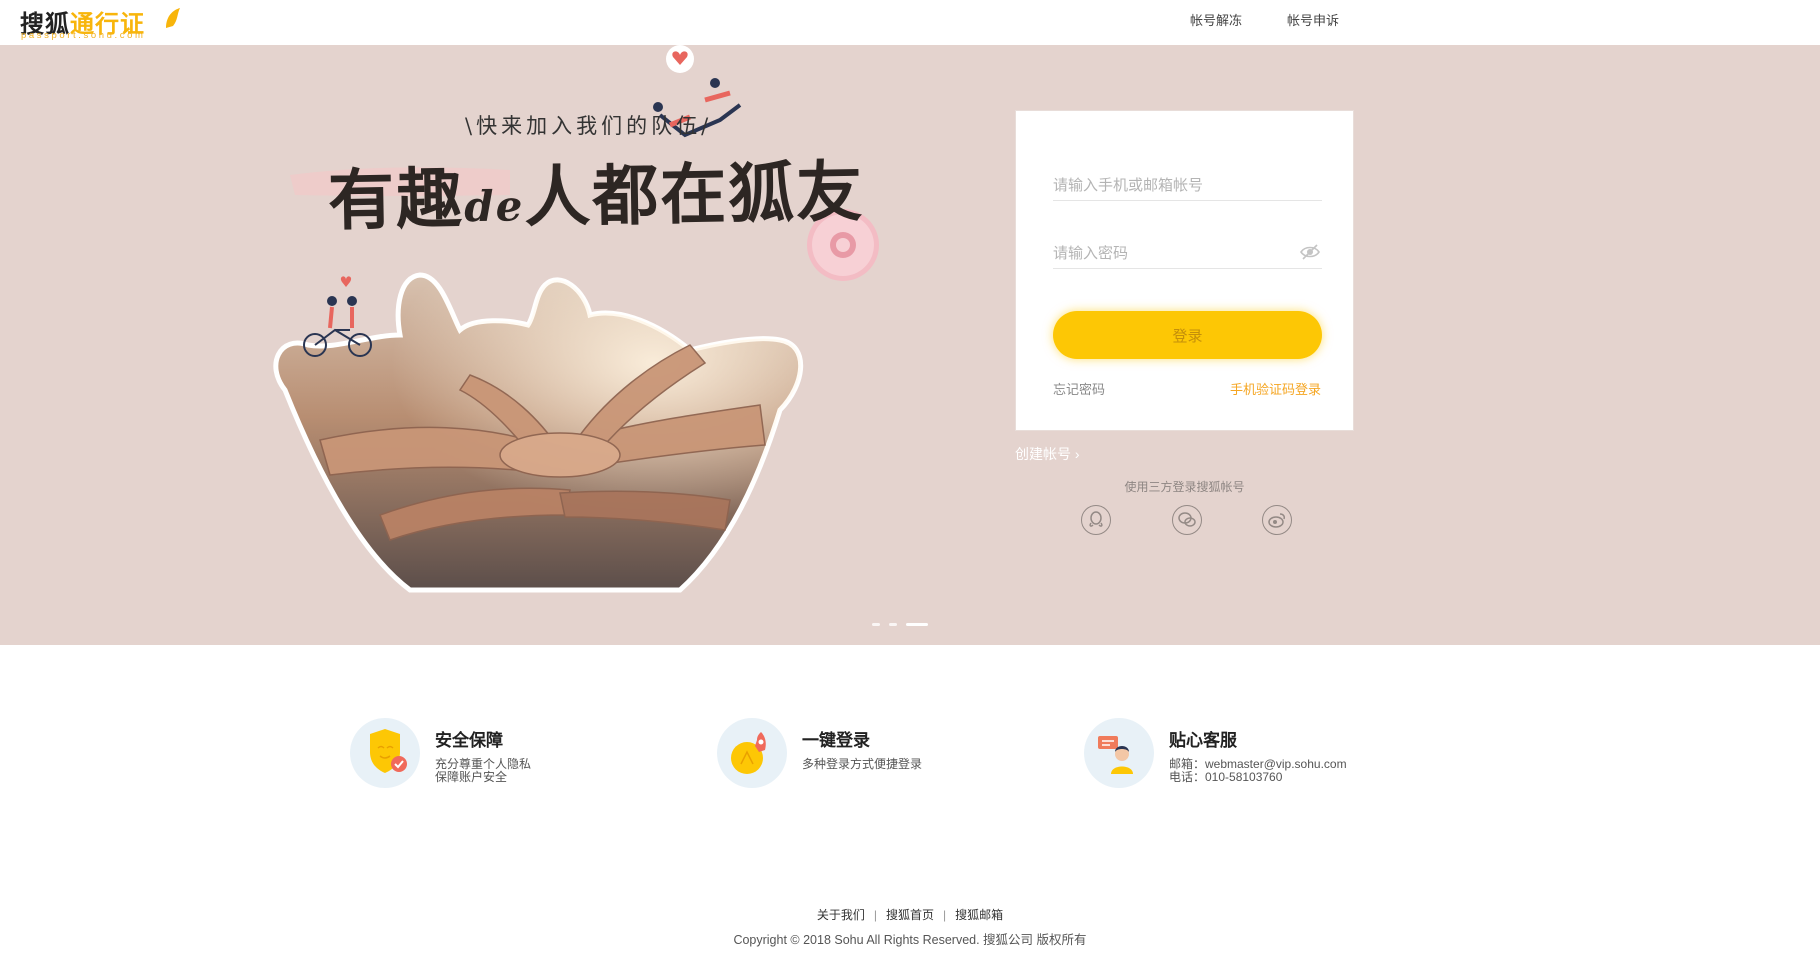 Image resolution: width=1820 pixels, height=954 pixels. Describe the element at coordinates (1173, 253) in the screenshot. I see `password-input` at that location.